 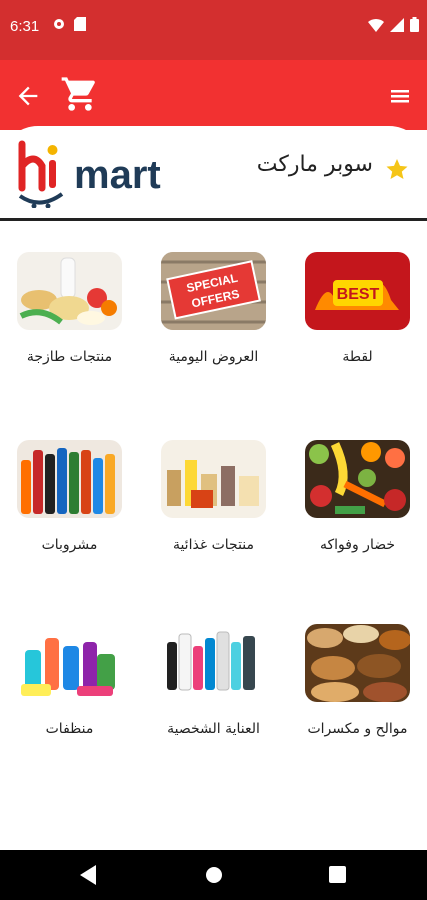 What do you see at coordinates (213, 545) in the screenshot?
I see `category-label: منتجات غذائية` at bounding box center [213, 545].